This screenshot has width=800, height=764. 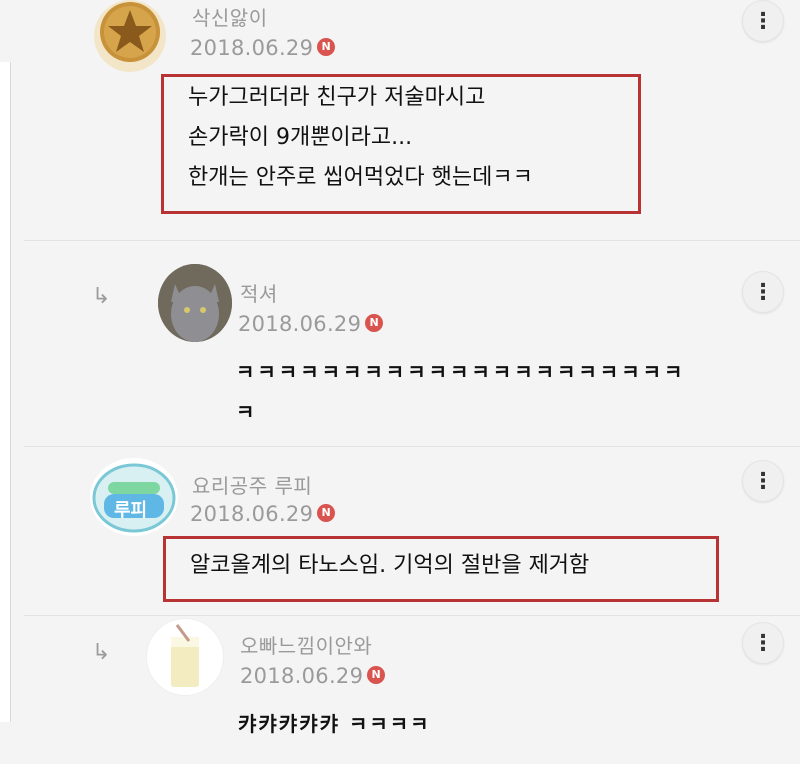 I want to click on comment-line: 캬캬캬캬캬 ㅋㅋㅋㅋ, so click(x=334, y=724).